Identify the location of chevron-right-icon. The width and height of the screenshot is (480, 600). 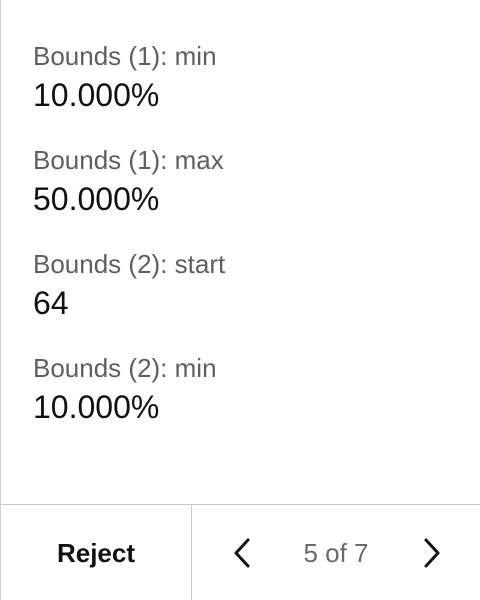
(432, 553).